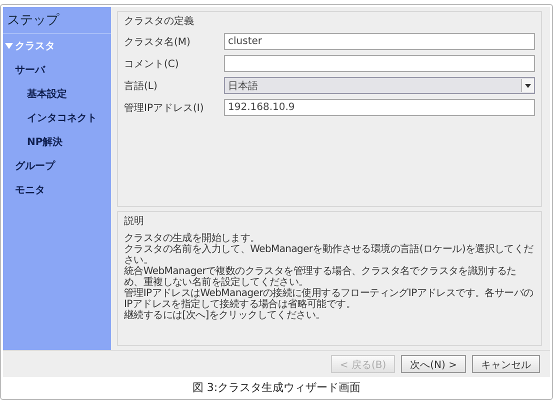 The height and width of the screenshot is (404, 555). Describe the element at coordinates (321, 277) in the screenshot. I see `description-text: 統合WebManagerで複数のクラスタを管理する場合、クラスタ名でクラスタを識別するため、重複しない名前を設定してください。` at that location.